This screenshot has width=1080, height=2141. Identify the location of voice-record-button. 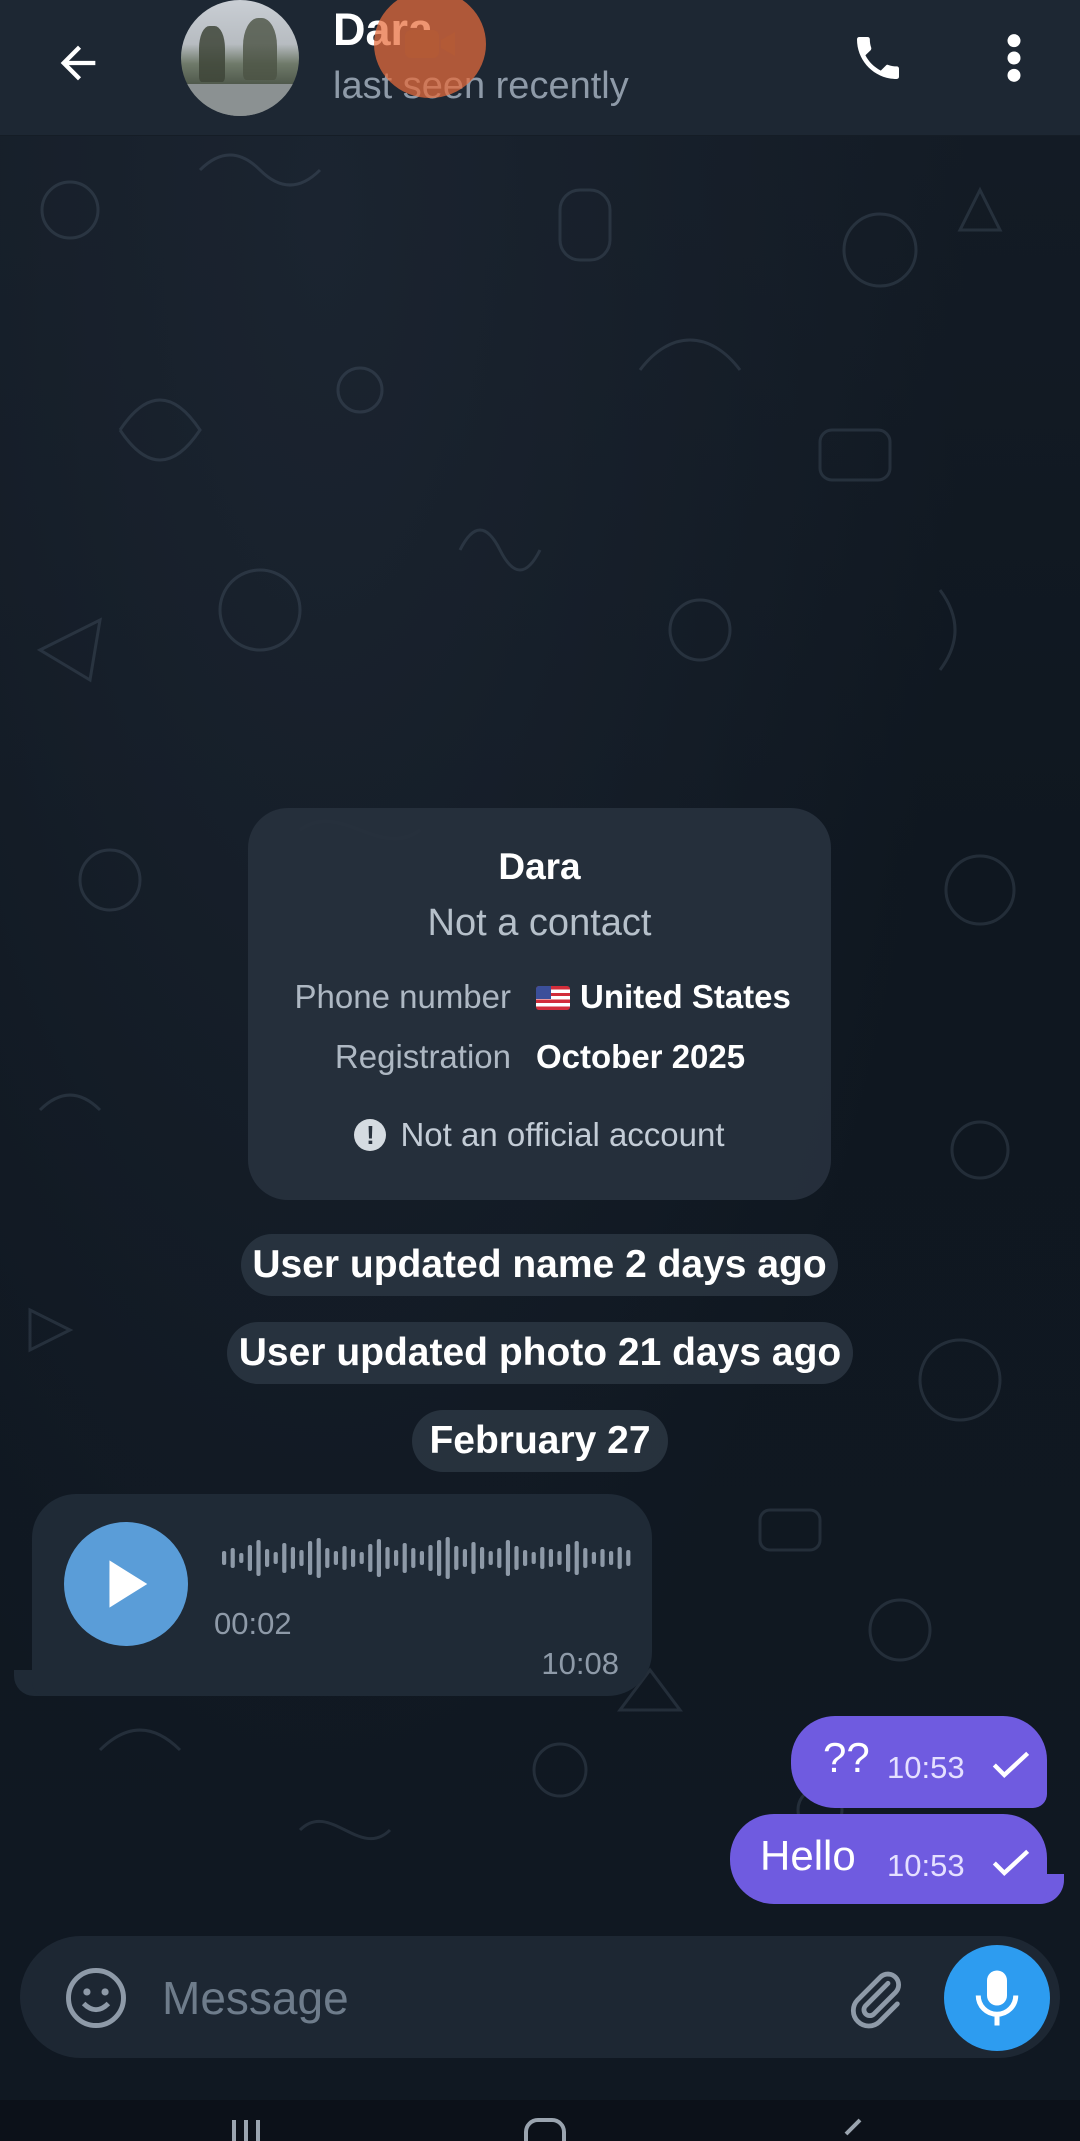
(997, 1998).